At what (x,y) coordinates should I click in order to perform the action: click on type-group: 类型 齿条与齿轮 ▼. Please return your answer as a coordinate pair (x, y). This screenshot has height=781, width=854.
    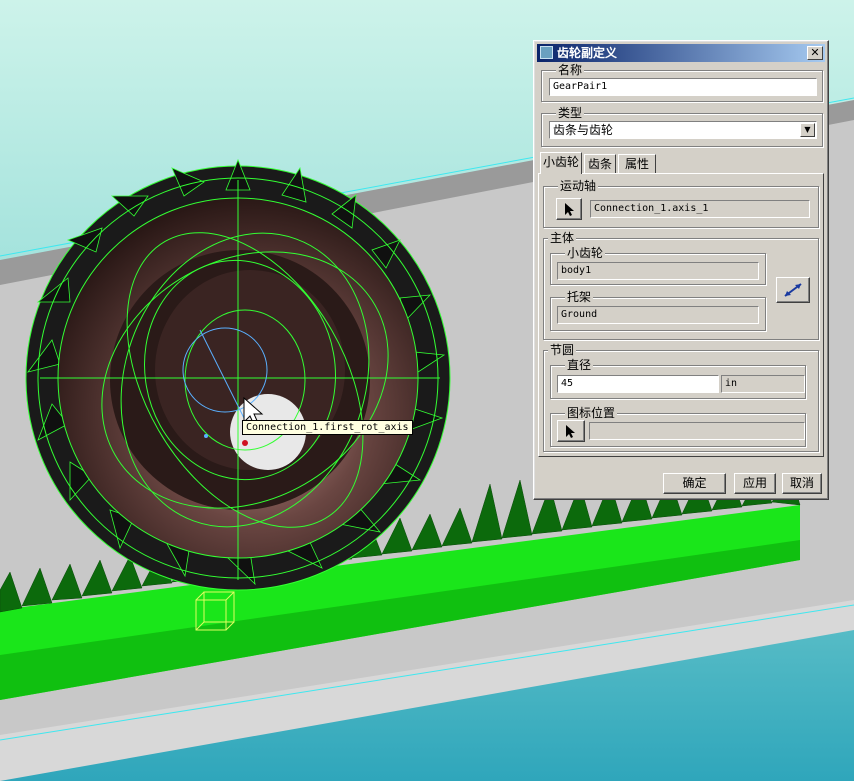
    Looking at the image, I should click on (682, 126).